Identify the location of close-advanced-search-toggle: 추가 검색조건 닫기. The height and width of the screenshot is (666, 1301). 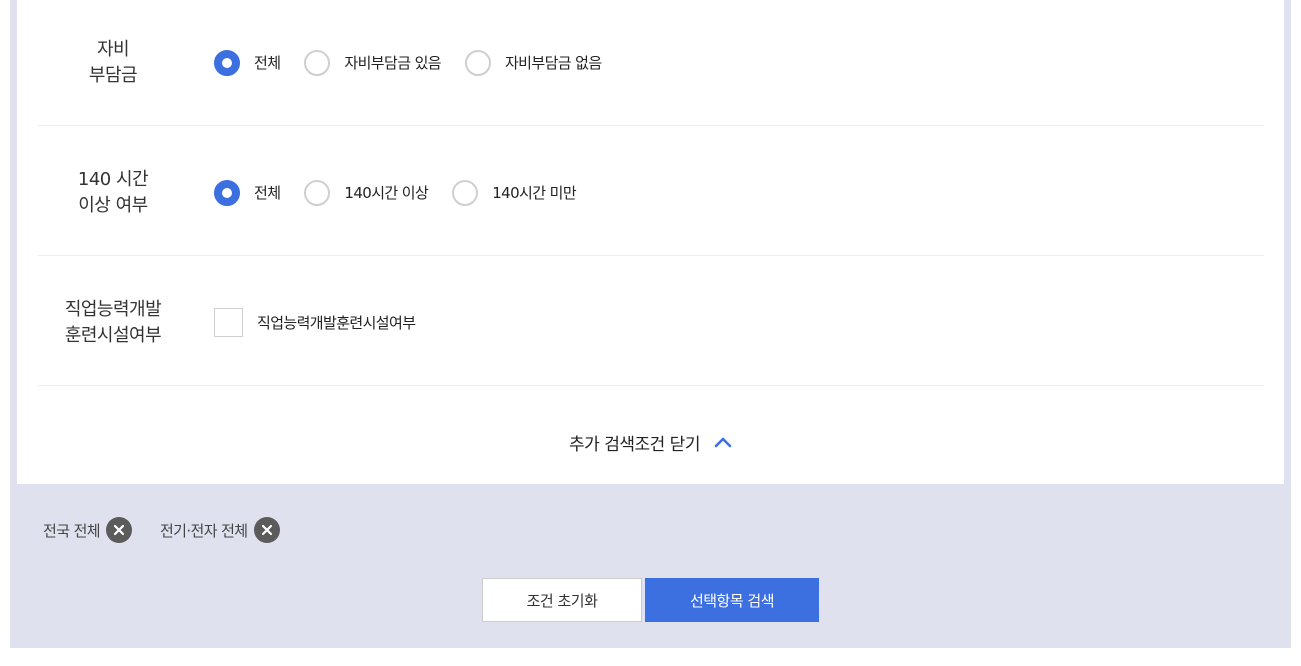
(650, 442).